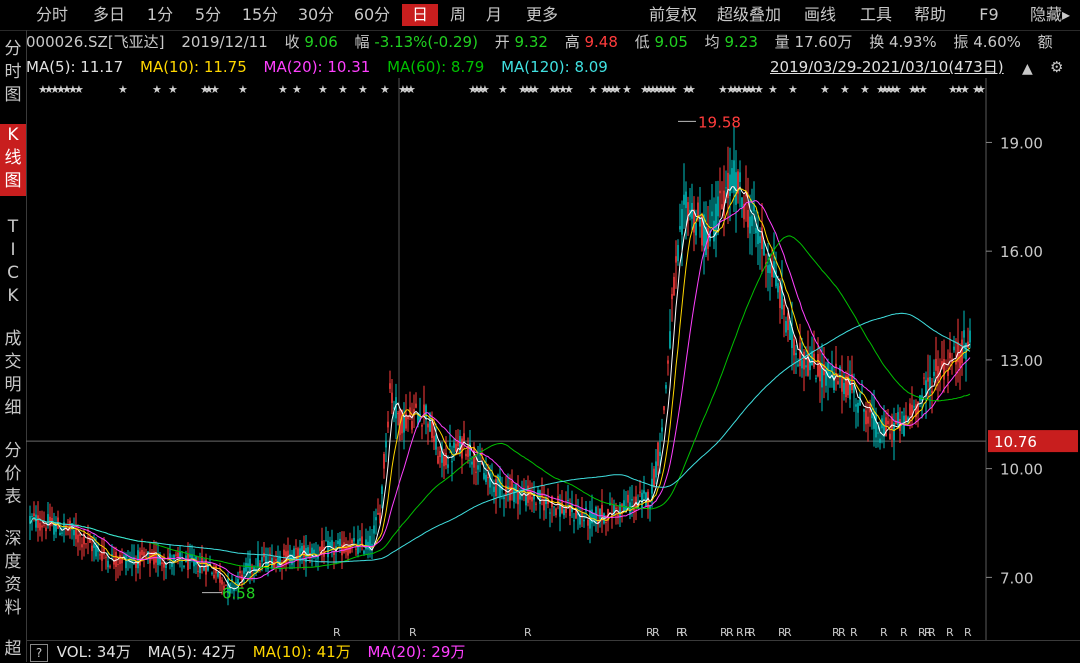  I want to click on super-overlay-button: 超级叠加, so click(749, 15).